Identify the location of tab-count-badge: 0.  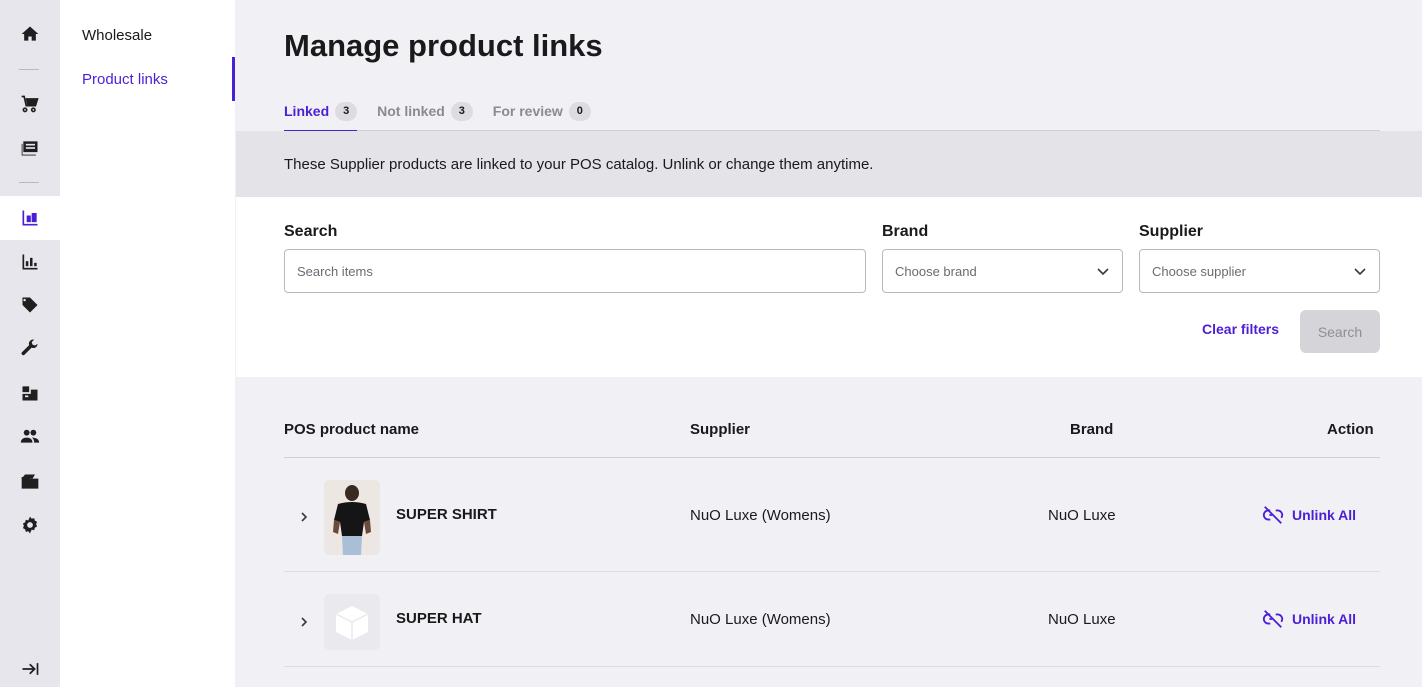
(579, 111).